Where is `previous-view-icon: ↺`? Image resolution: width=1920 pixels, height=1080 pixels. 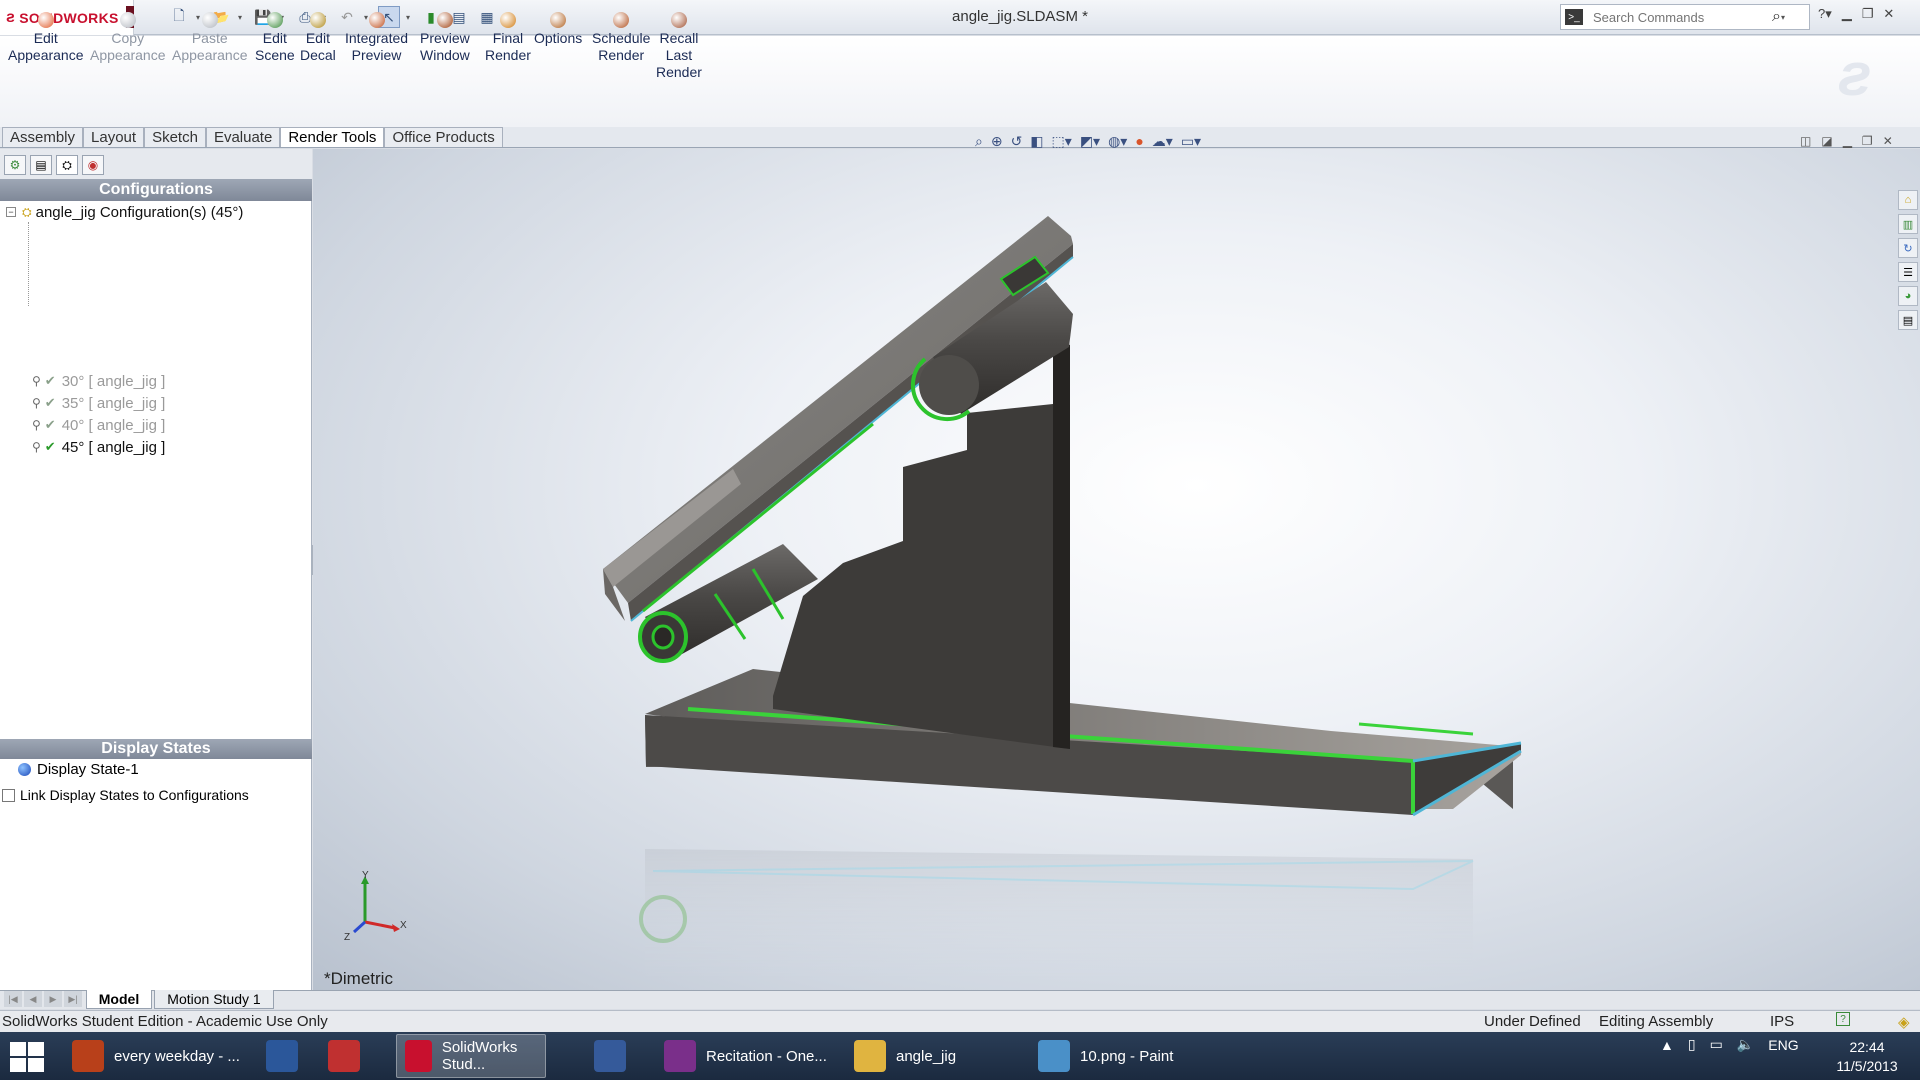
previous-view-icon: ↺ is located at coordinates (1017, 141).